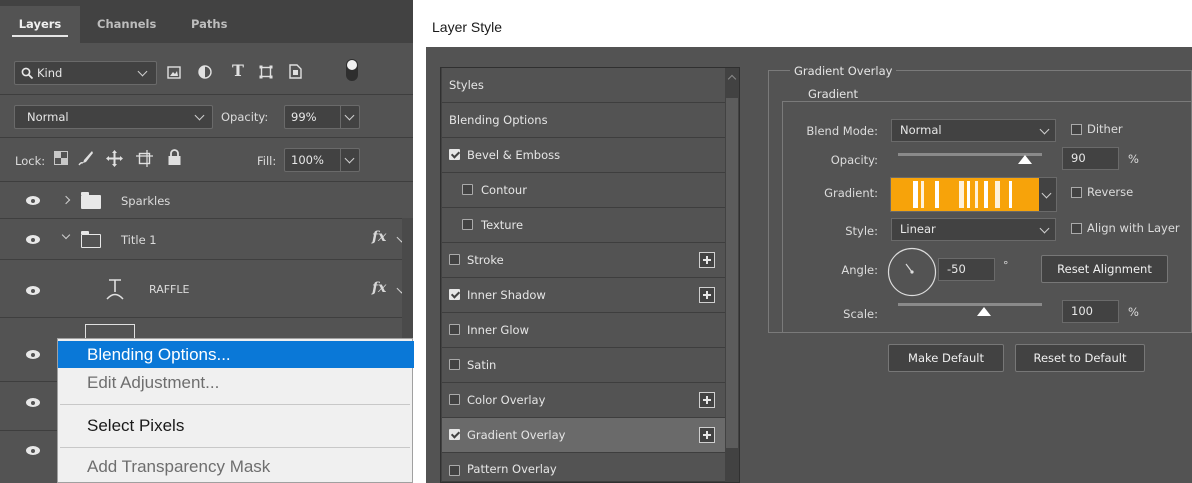 The width and height of the screenshot is (1192, 483). What do you see at coordinates (30, 161) in the screenshot?
I see `lock-label: Lock:` at bounding box center [30, 161].